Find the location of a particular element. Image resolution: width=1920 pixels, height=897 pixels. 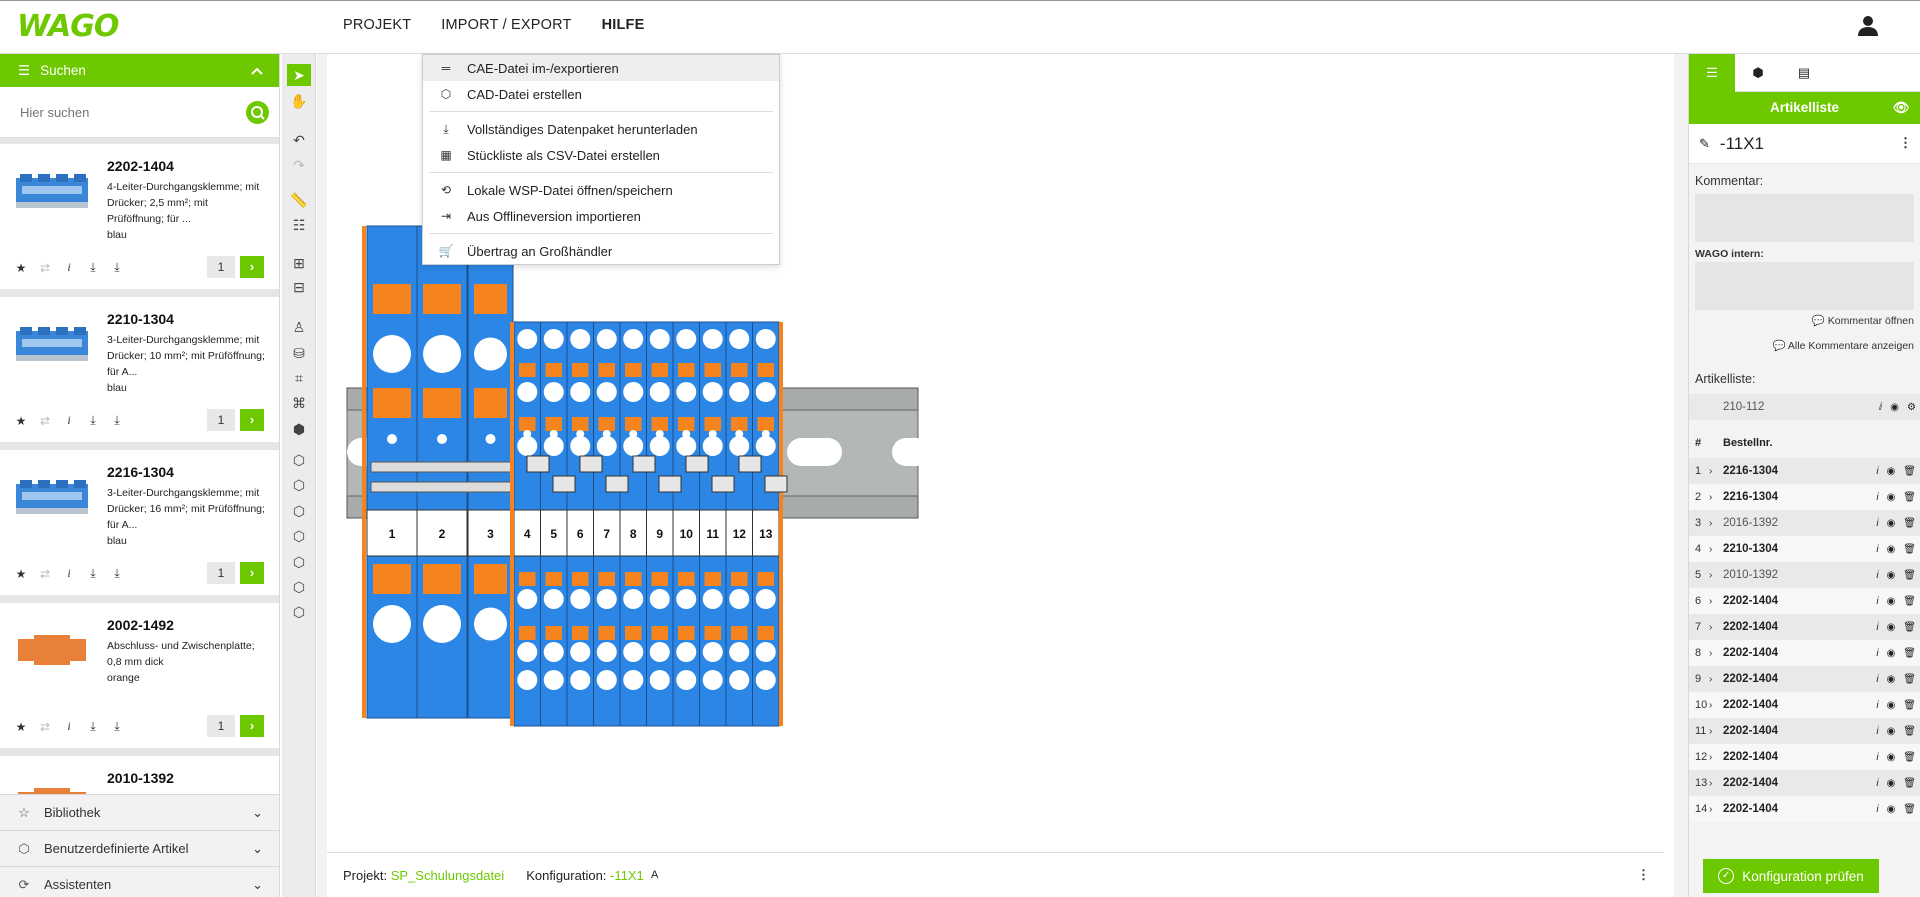

nav-hilfe: HILFE is located at coordinates (623, 25).